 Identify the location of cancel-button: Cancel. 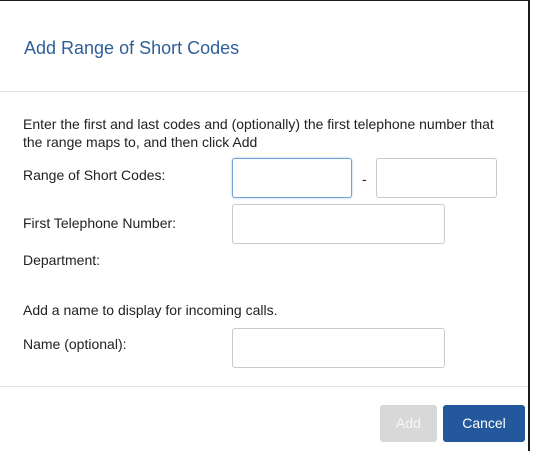
(484, 423).